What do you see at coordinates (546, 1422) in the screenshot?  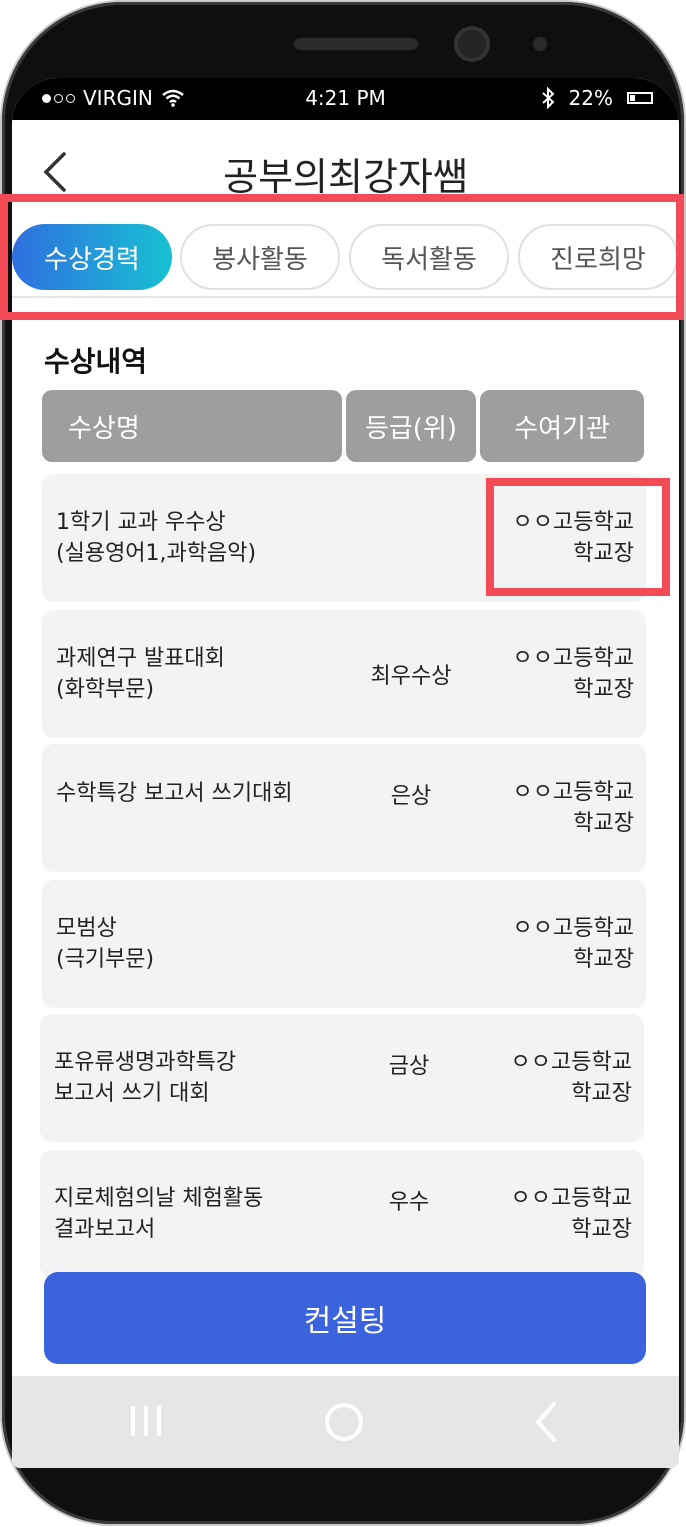 I see `back-icon` at bounding box center [546, 1422].